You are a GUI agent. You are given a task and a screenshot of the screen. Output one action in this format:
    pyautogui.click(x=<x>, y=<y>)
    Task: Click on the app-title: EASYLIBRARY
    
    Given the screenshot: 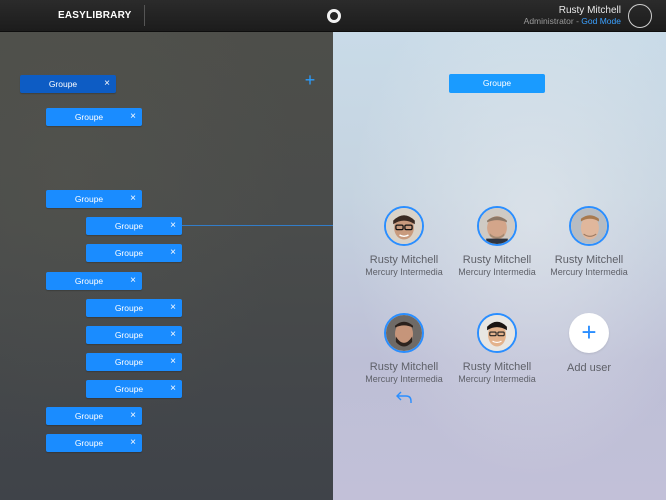 What is the action you would take?
    pyautogui.click(x=95, y=15)
    